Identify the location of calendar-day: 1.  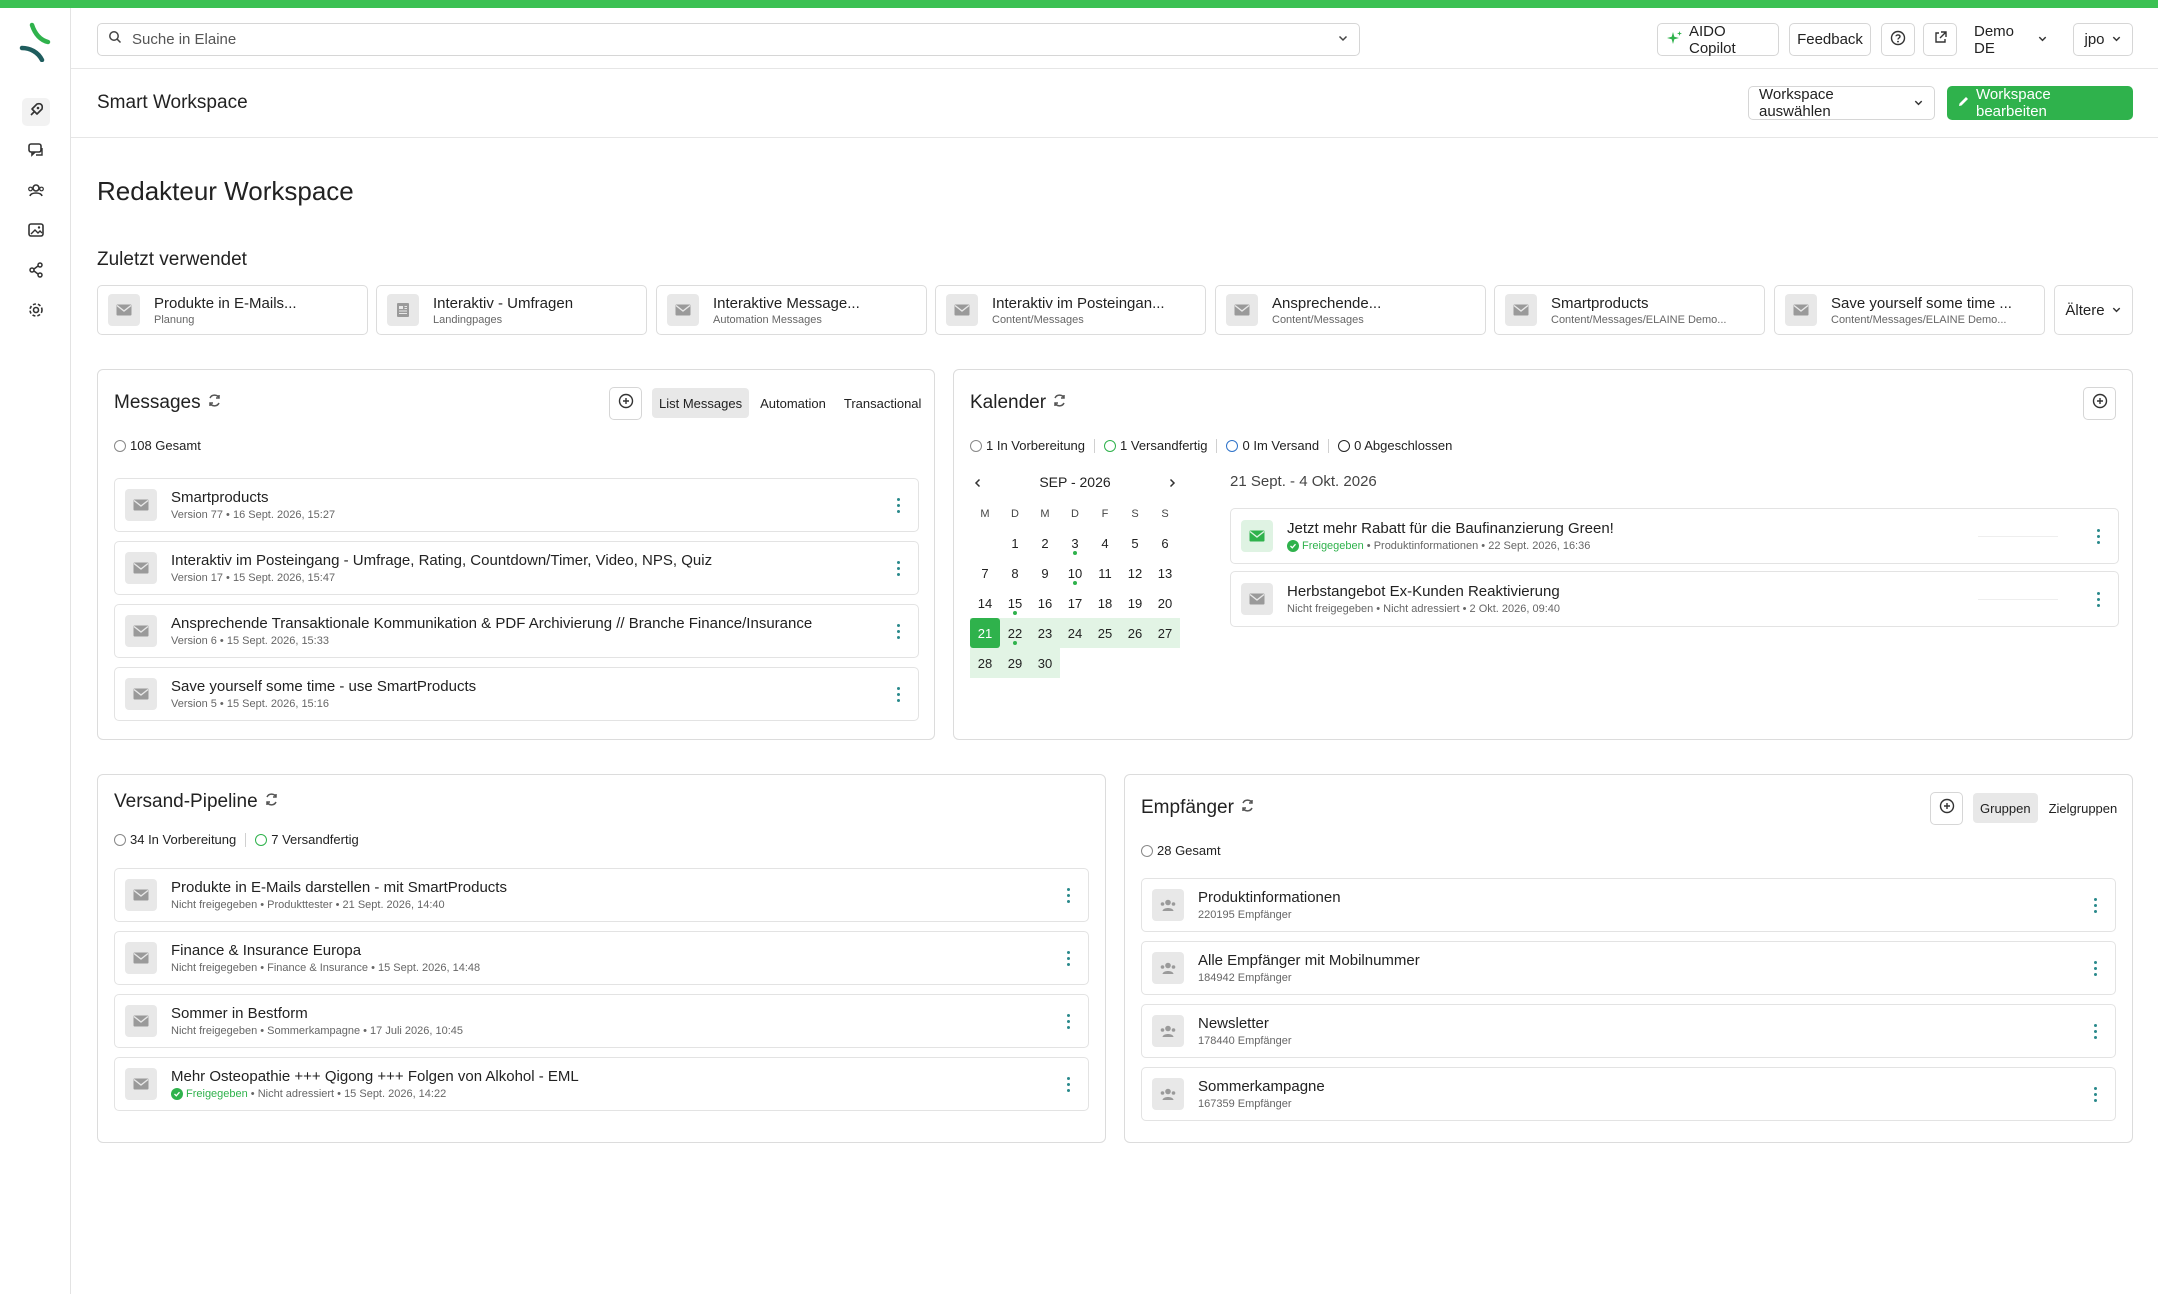
(1015, 543).